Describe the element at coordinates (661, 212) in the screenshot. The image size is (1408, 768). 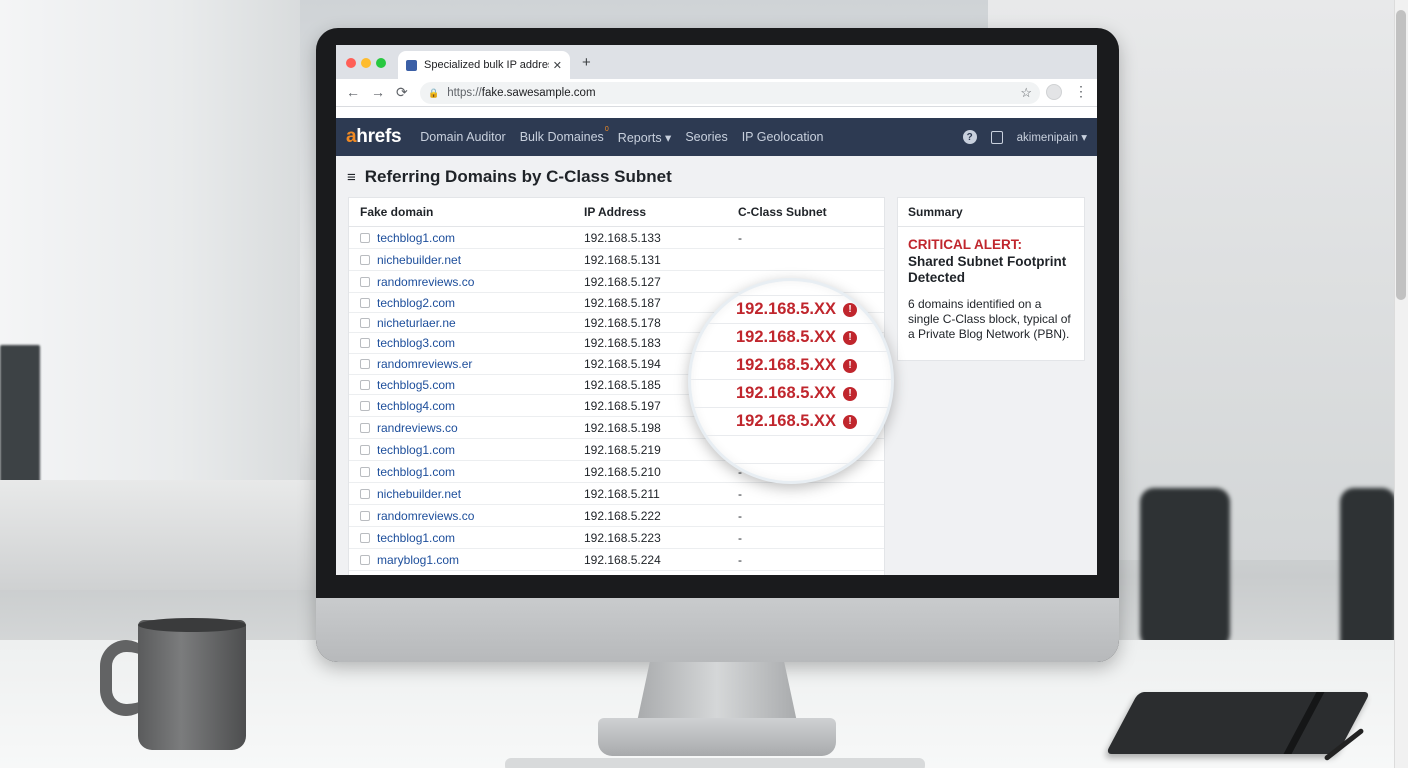
I see `column-header-ip: IP Address` at that location.